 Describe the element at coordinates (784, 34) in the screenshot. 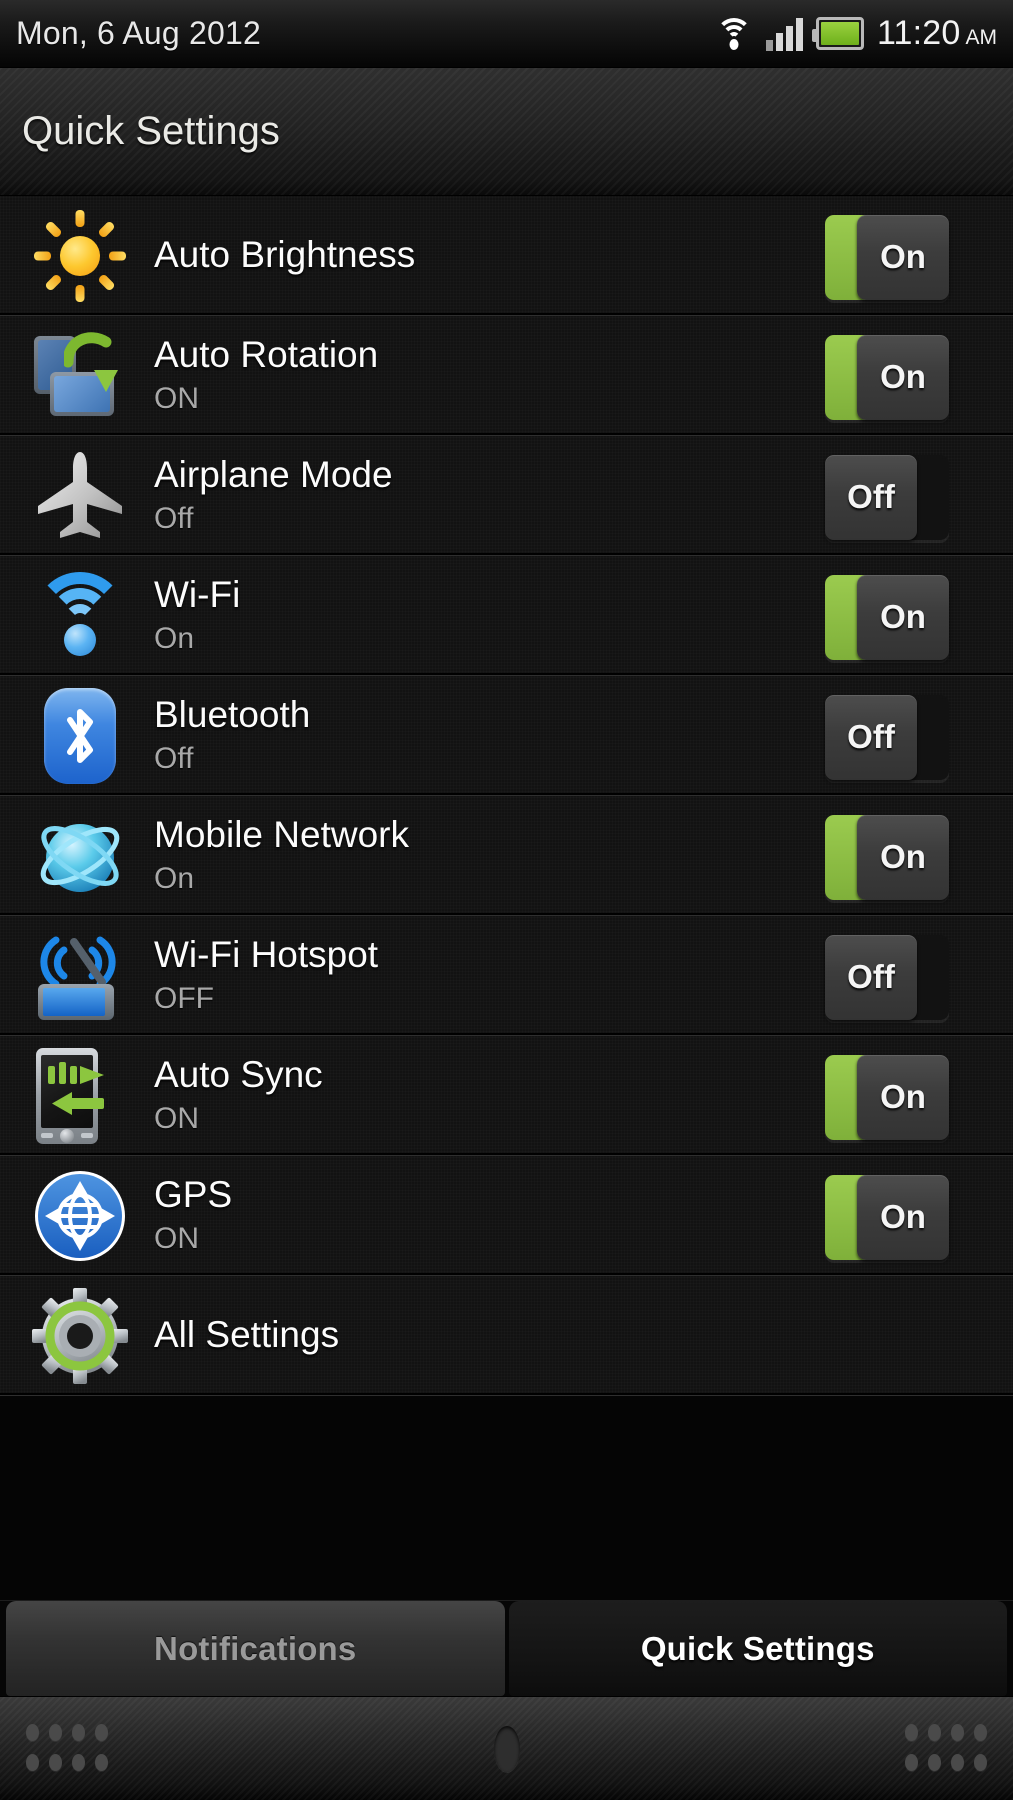

I see `signal-bars-icon` at that location.